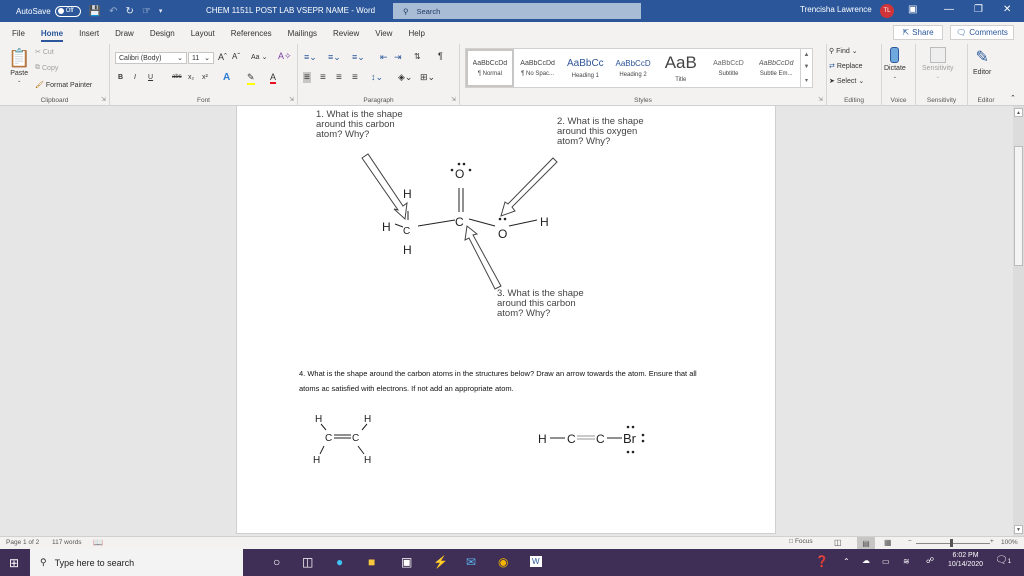  I want to click on tab-draw: Draw, so click(124, 33).